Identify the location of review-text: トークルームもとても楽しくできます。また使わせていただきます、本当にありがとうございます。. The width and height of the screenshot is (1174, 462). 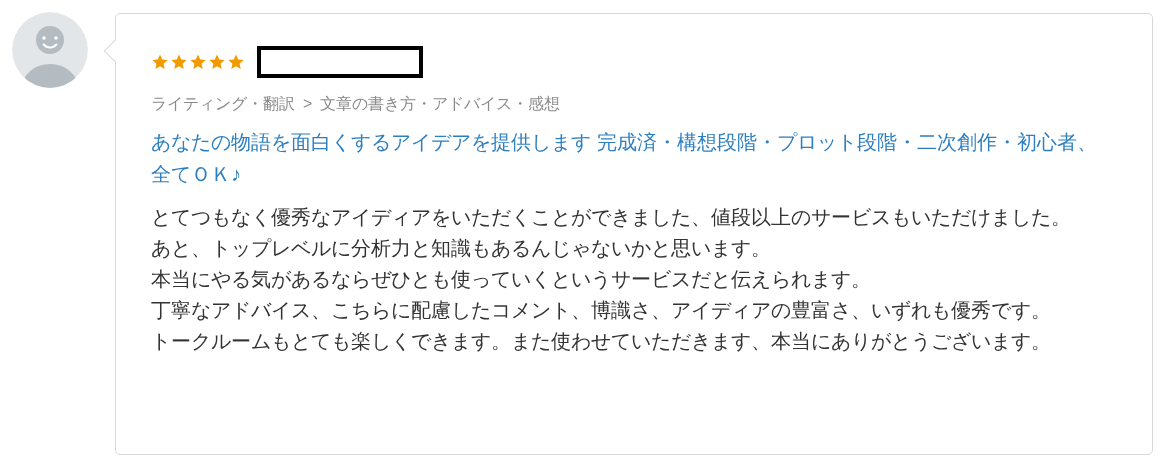
(601, 341).